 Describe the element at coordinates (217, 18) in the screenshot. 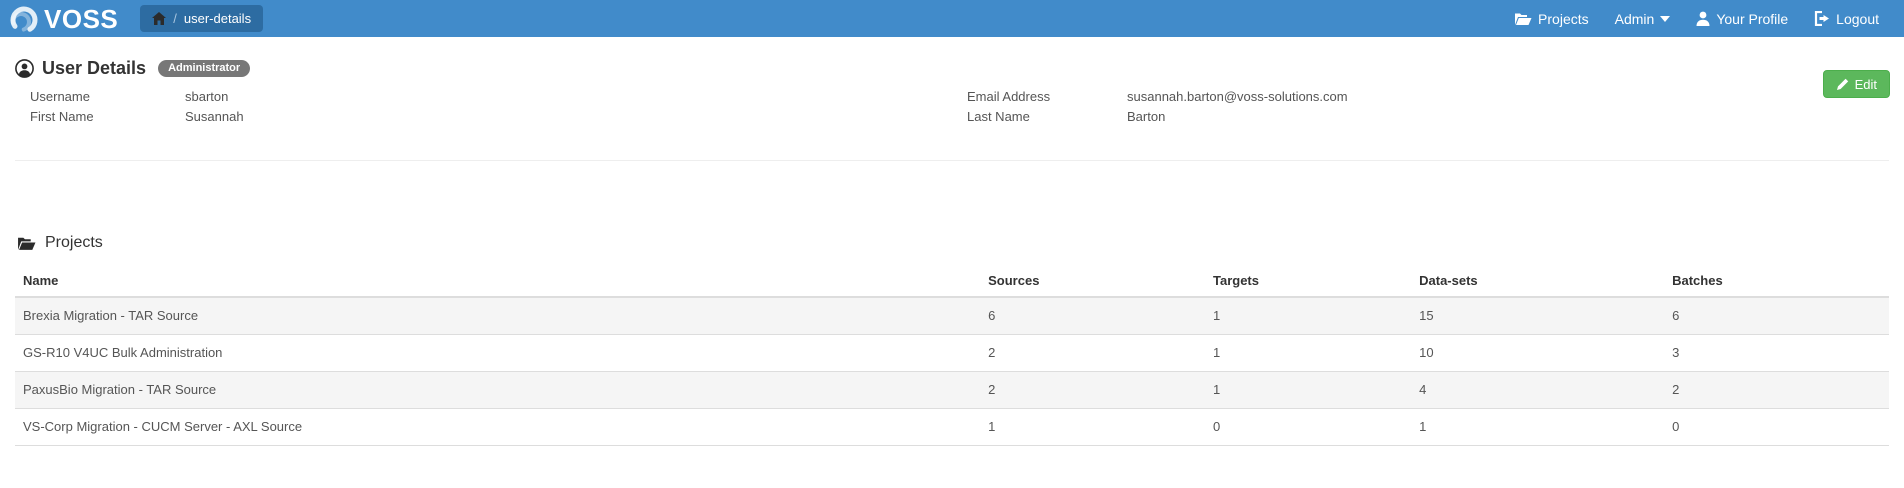

I see `breadcrumb-current: user-details` at that location.